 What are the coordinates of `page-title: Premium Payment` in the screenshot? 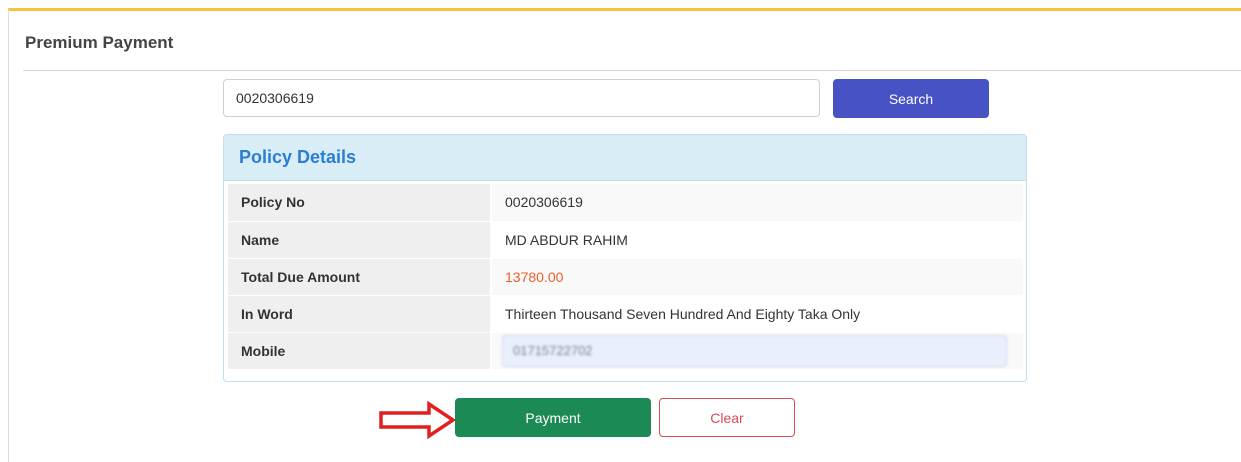 It's located at (99, 42).